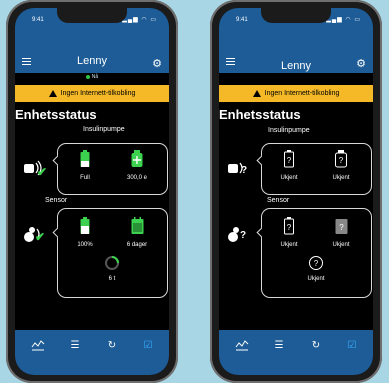 This screenshot has width=389, height=383. What do you see at coordinates (85, 178) in the screenshot?
I see `pump-battery-value: Full` at bounding box center [85, 178].